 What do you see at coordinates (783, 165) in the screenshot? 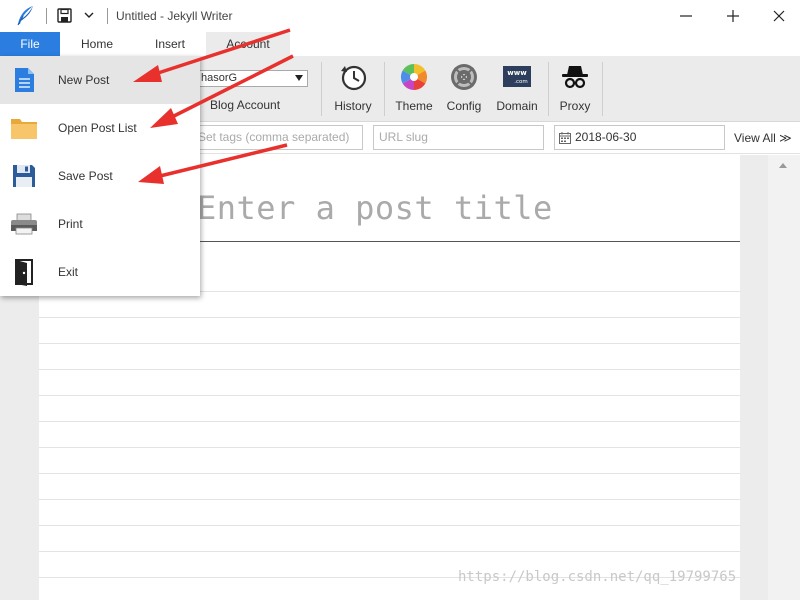
I see `scroll-up-arrow-icon` at bounding box center [783, 165].